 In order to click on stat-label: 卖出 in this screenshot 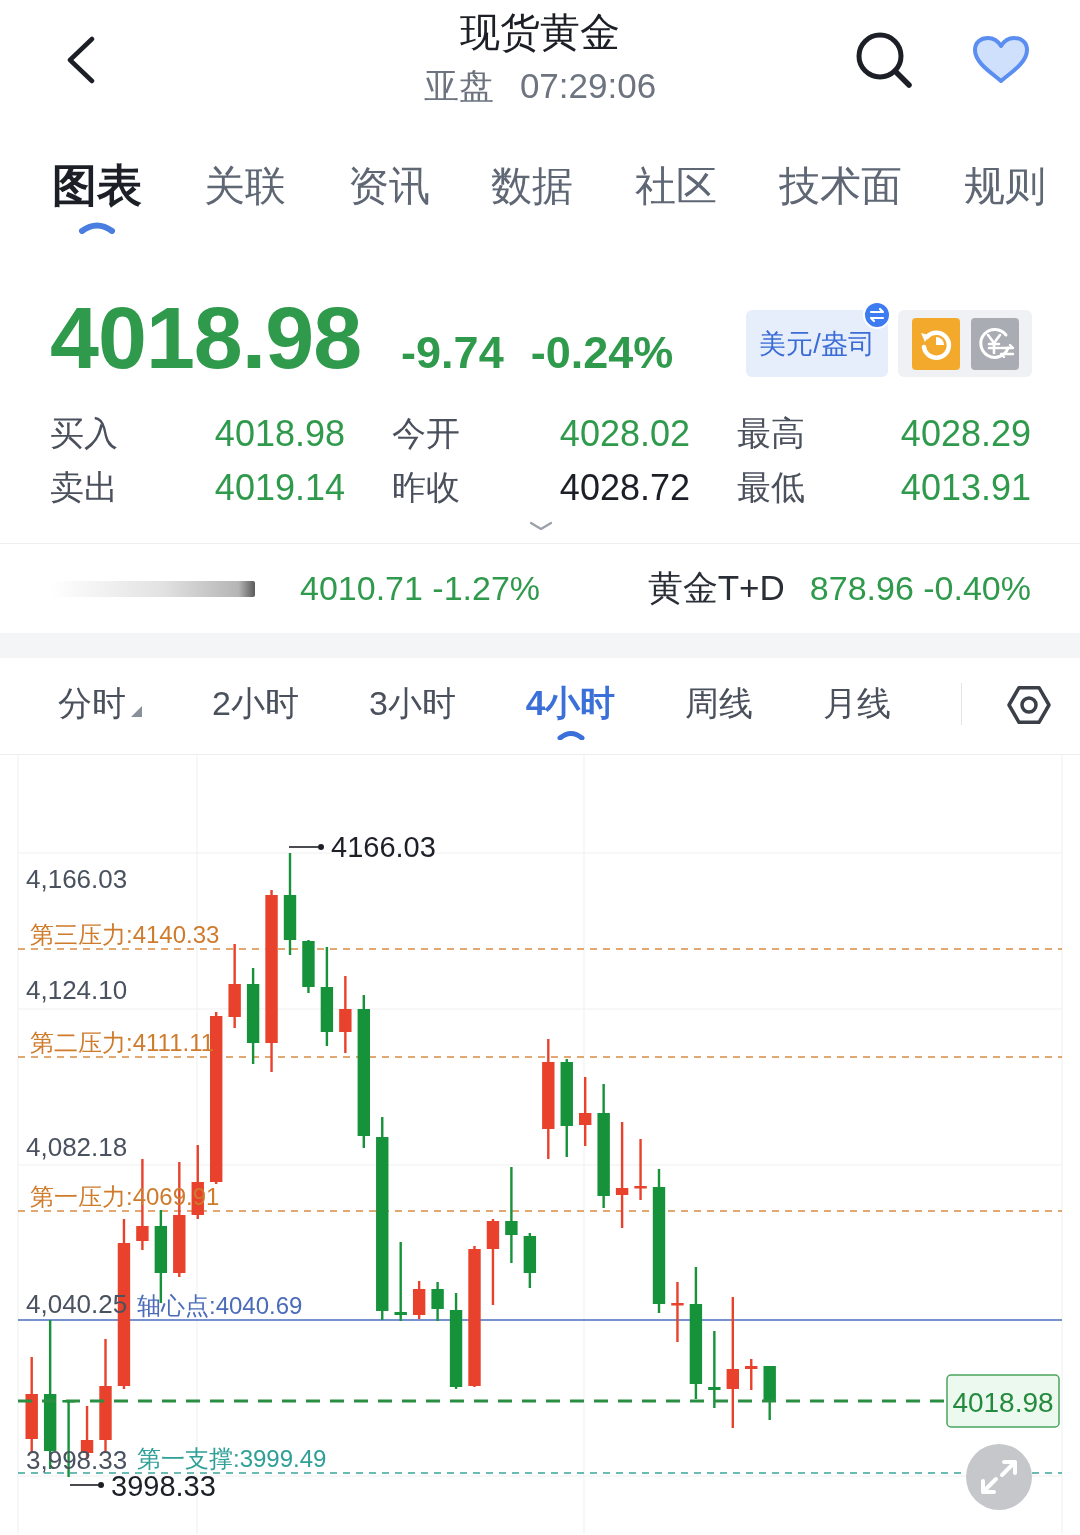, I will do `click(84, 487)`.